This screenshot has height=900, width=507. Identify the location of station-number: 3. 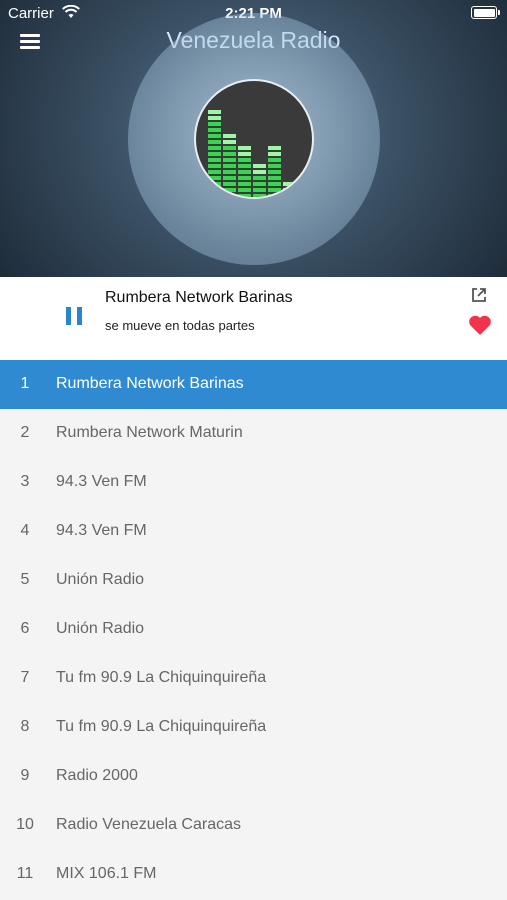
(25, 481).